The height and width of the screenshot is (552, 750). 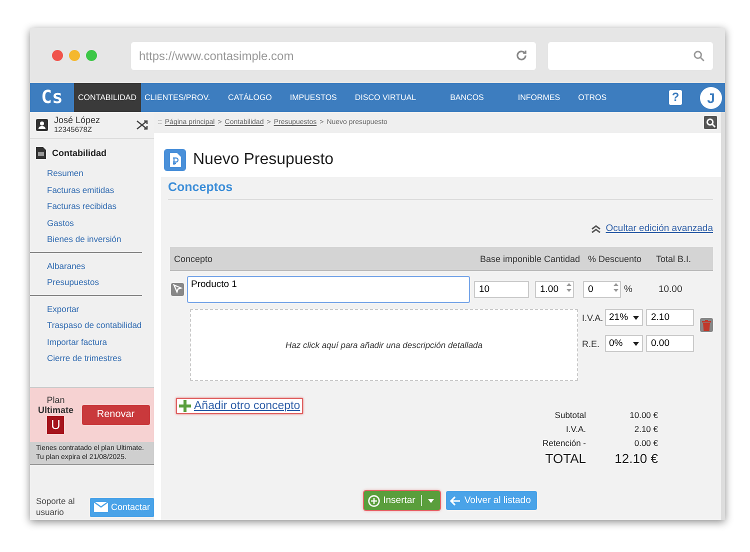 What do you see at coordinates (564, 443) in the screenshot?
I see `total-label: Retención -` at bounding box center [564, 443].